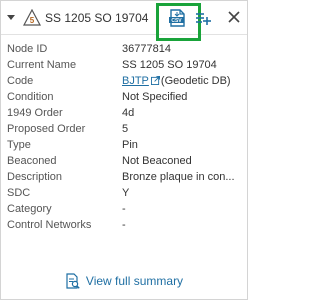 The width and height of the screenshot is (320, 300). I want to click on row-type: Type Pin, so click(125, 145).